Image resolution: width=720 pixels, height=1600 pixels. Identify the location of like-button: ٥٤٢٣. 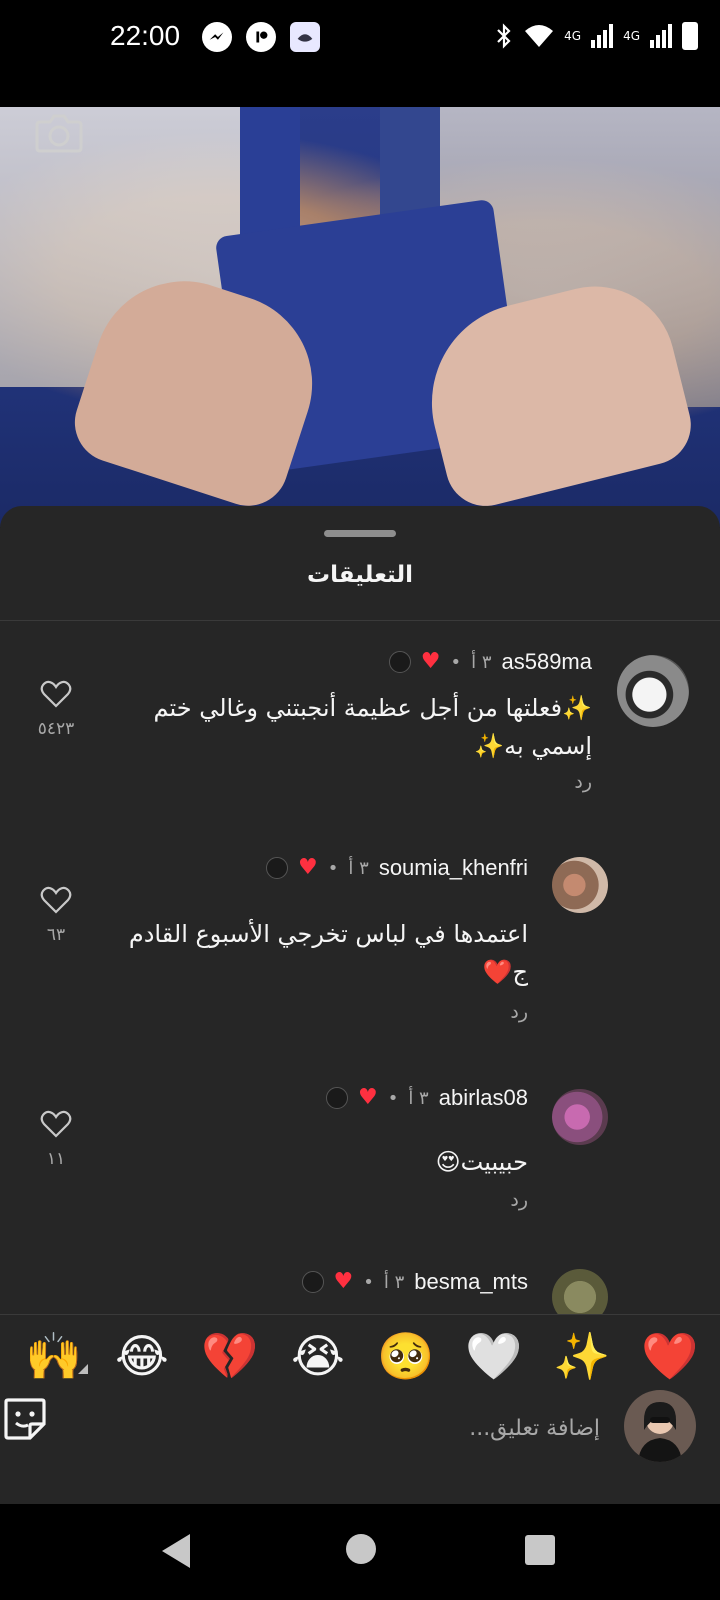
(56, 709).